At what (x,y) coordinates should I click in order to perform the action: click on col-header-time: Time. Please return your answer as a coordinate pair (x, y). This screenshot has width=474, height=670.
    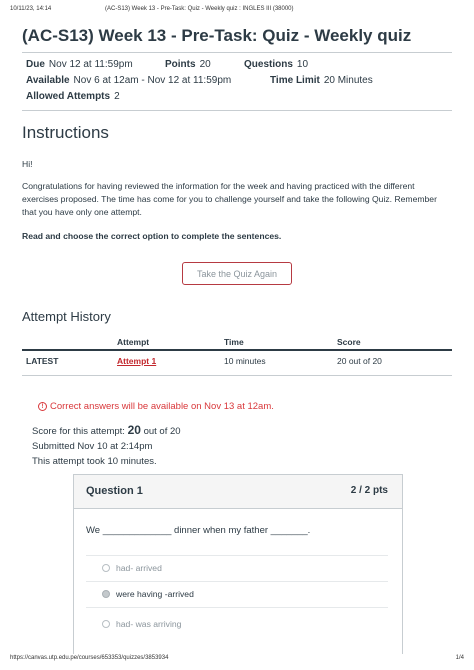
    Looking at the image, I should click on (234, 342).